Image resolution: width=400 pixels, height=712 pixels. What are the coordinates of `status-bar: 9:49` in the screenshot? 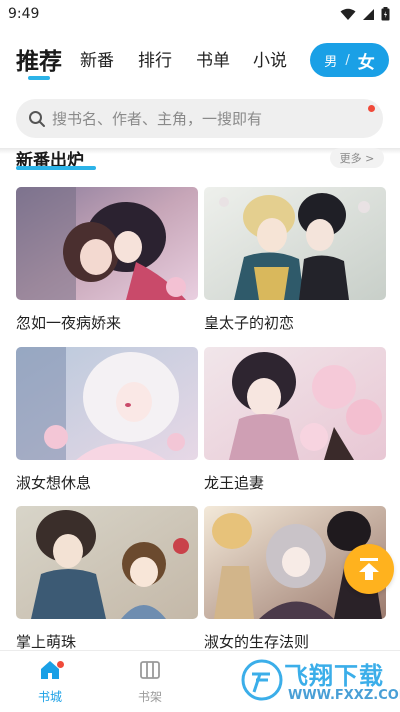 It's located at (200, 14).